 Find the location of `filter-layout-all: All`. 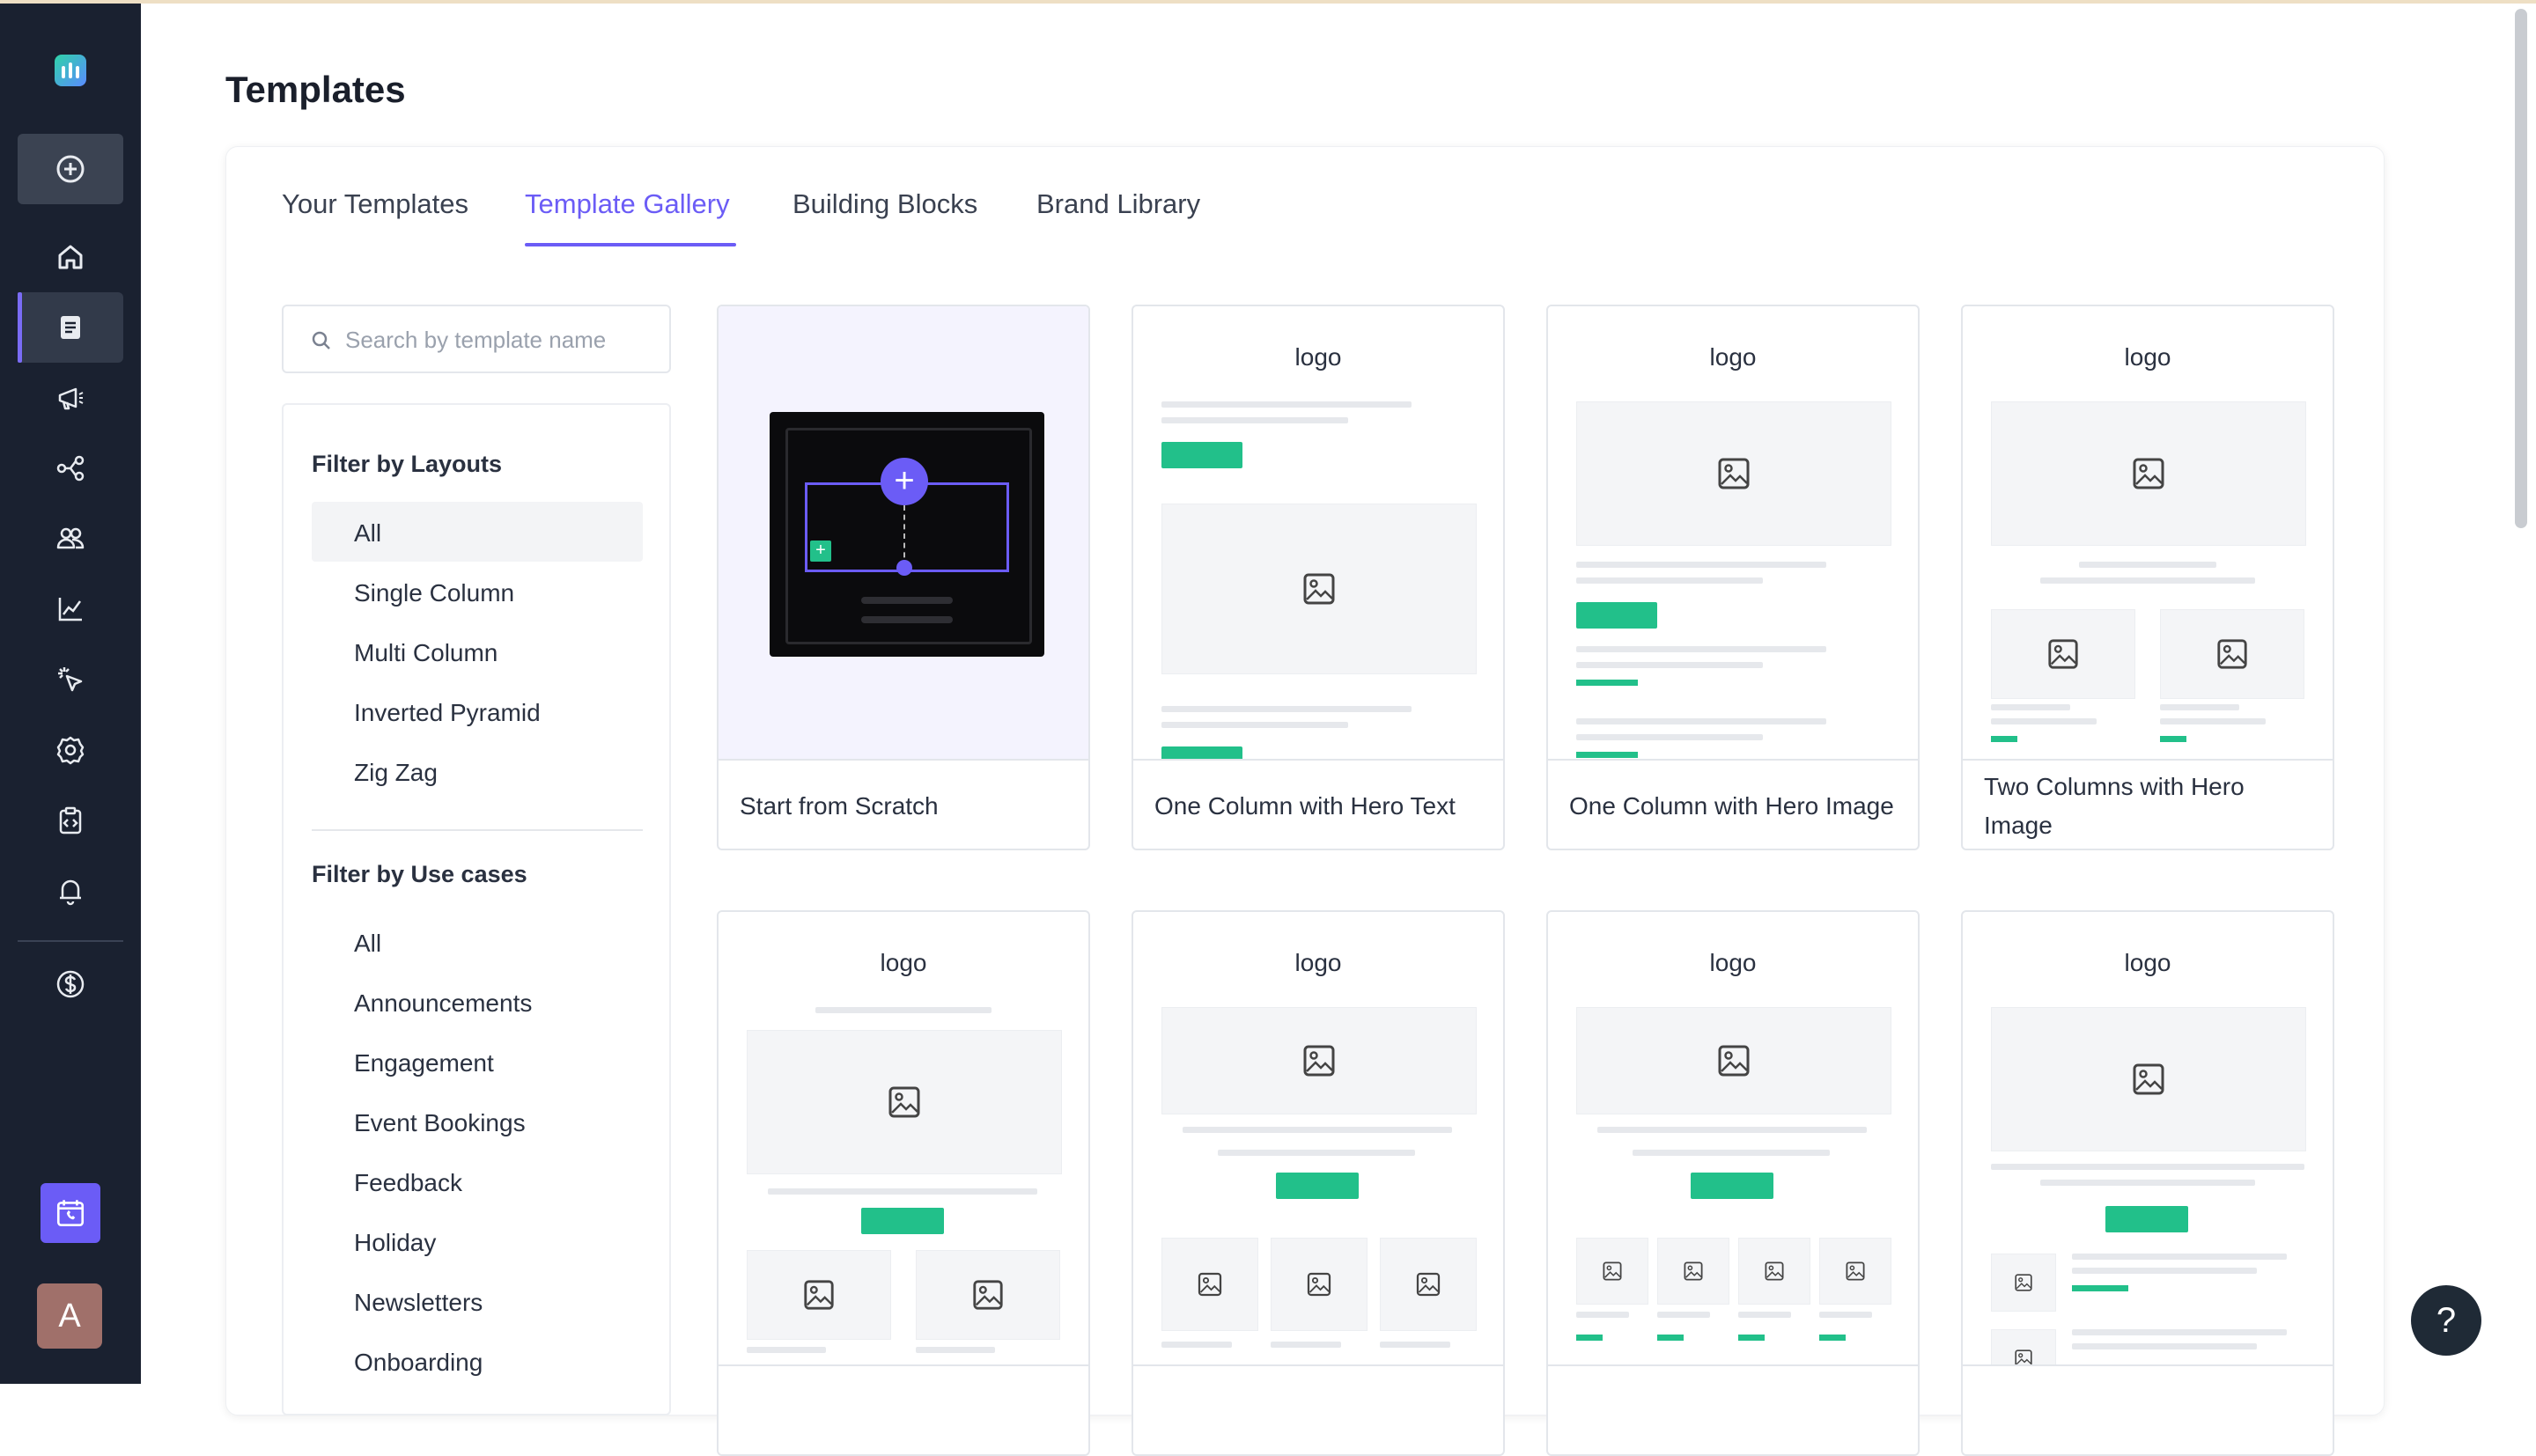

filter-layout-all: All is located at coordinates (367, 533).